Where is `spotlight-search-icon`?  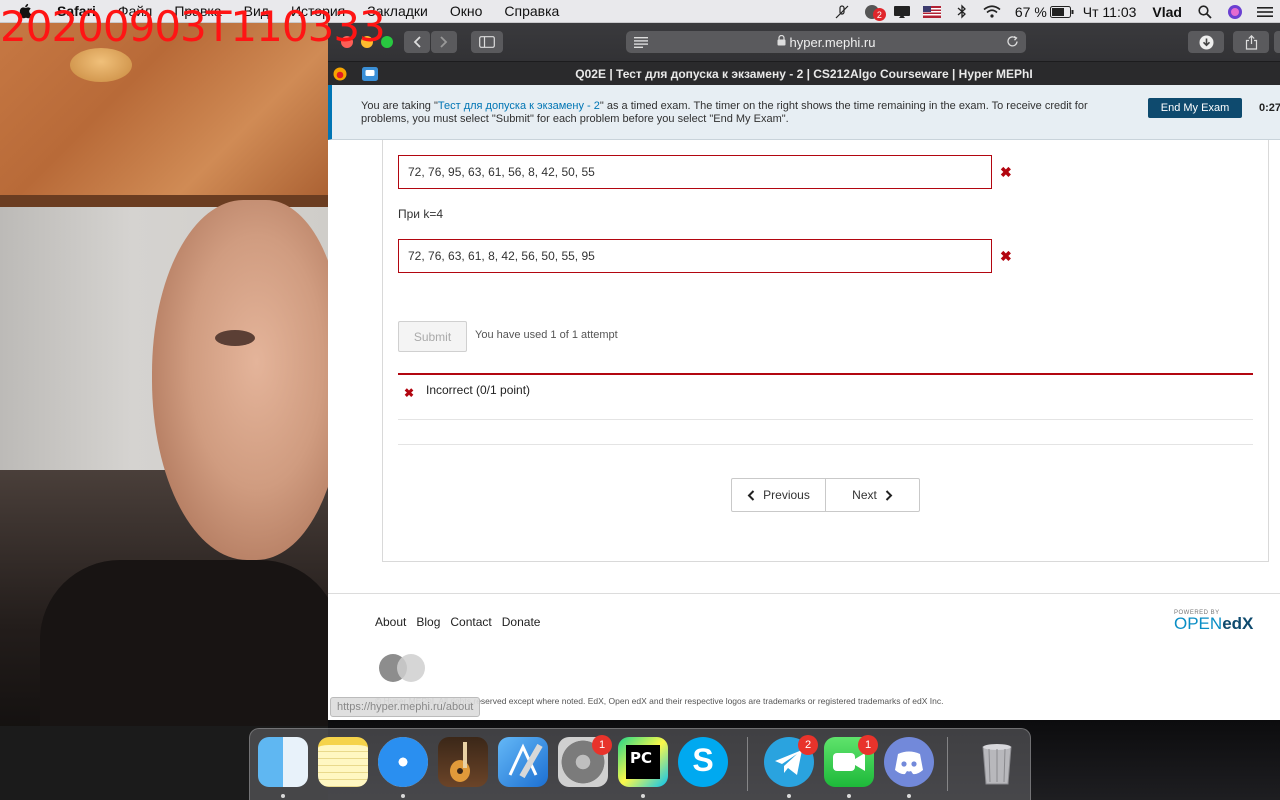
spotlight-search-icon is located at coordinates (1205, 11).